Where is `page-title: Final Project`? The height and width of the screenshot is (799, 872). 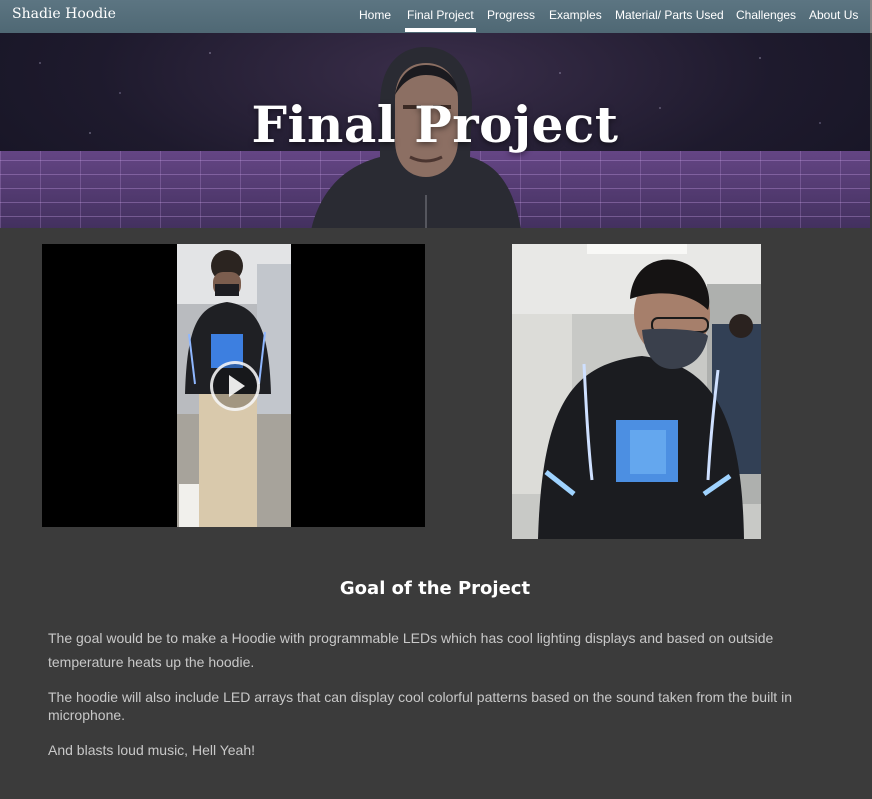
page-title: Final Project is located at coordinates (435, 124).